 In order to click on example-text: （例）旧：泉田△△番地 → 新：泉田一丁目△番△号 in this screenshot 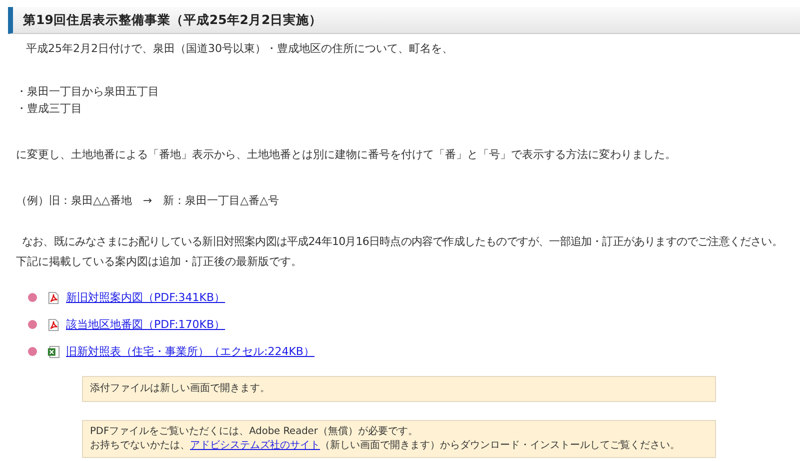, I will do `click(147, 201)`.